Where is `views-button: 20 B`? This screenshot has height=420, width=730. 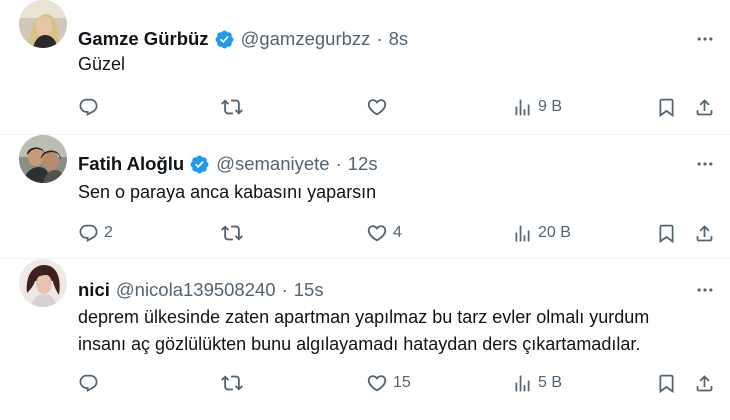
views-button: 20 B is located at coordinates (541, 233).